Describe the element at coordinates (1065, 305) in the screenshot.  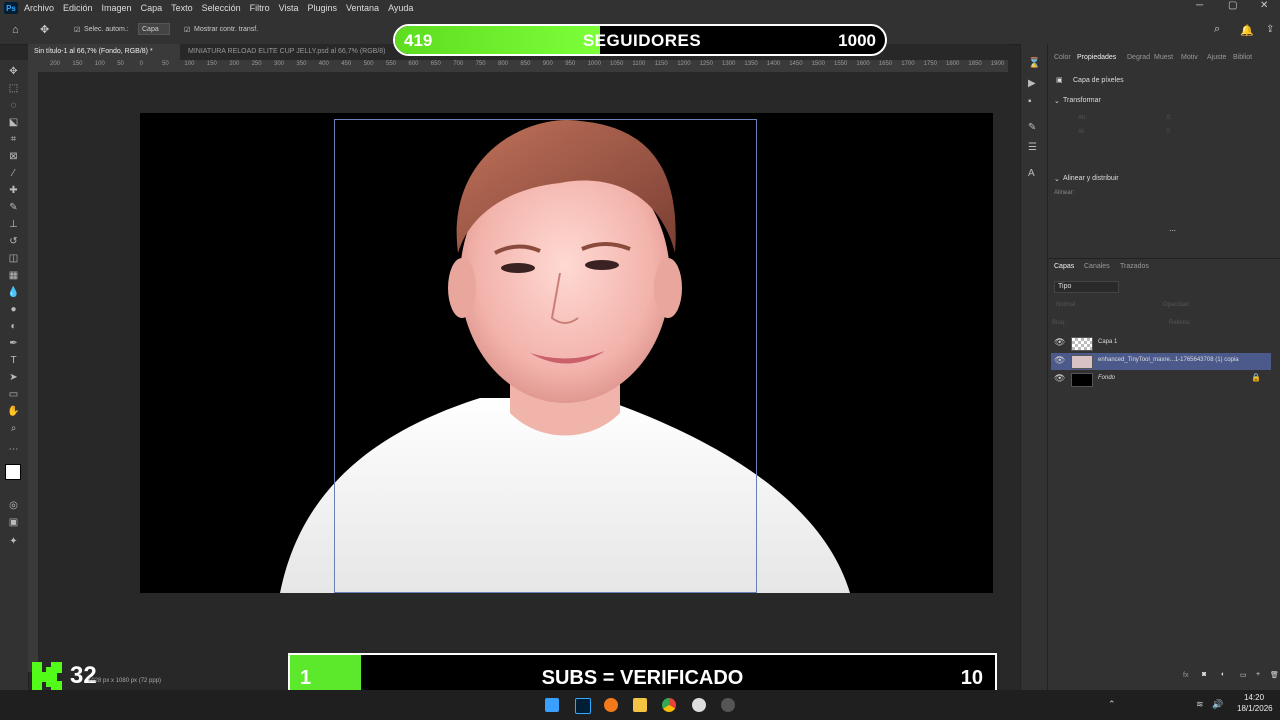
I see `blend-mode-dropdown: Normal` at that location.